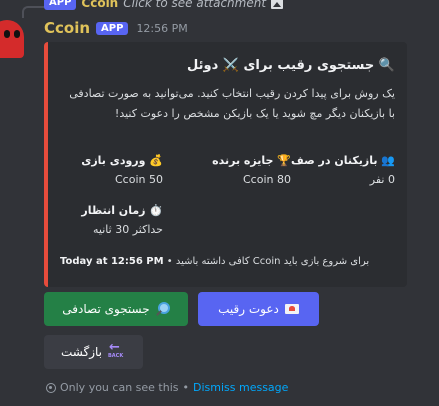 The width and height of the screenshot is (439, 406). What do you see at coordinates (33, 12) in the screenshot?
I see `reply-connector` at bounding box center [33, 12].